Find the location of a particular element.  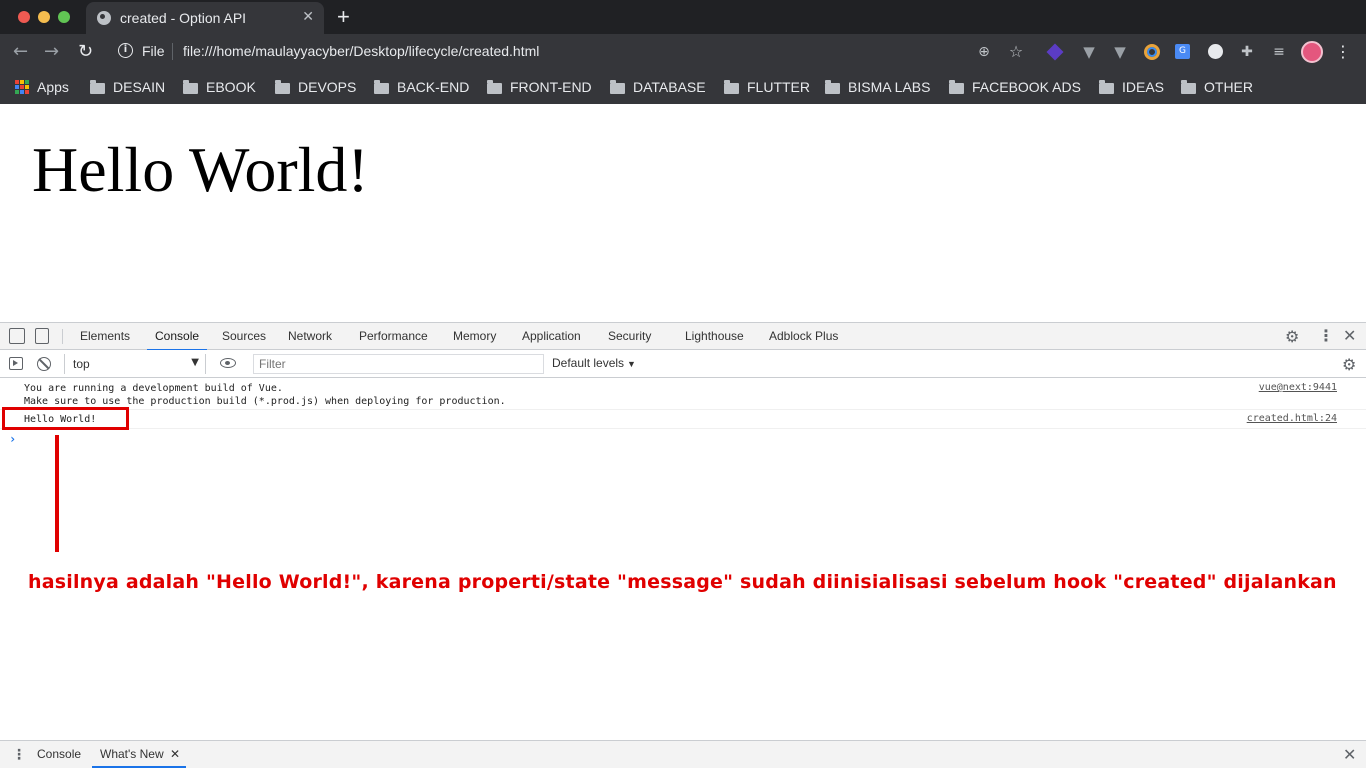

tab-strip: created - Option API ✕ + is located at coordinates (683, 17).